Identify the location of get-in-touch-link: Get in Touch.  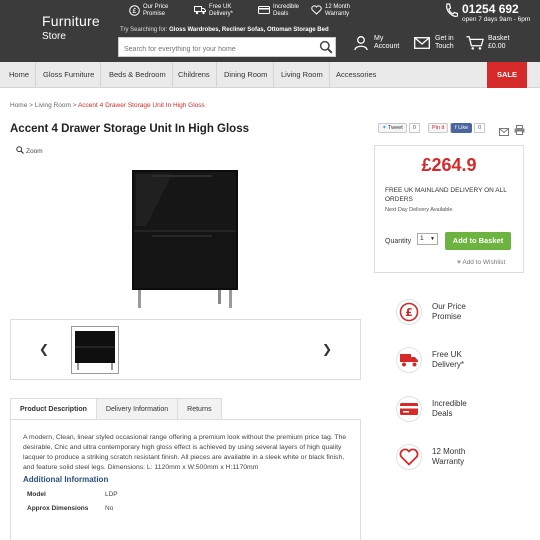
(433, 43).